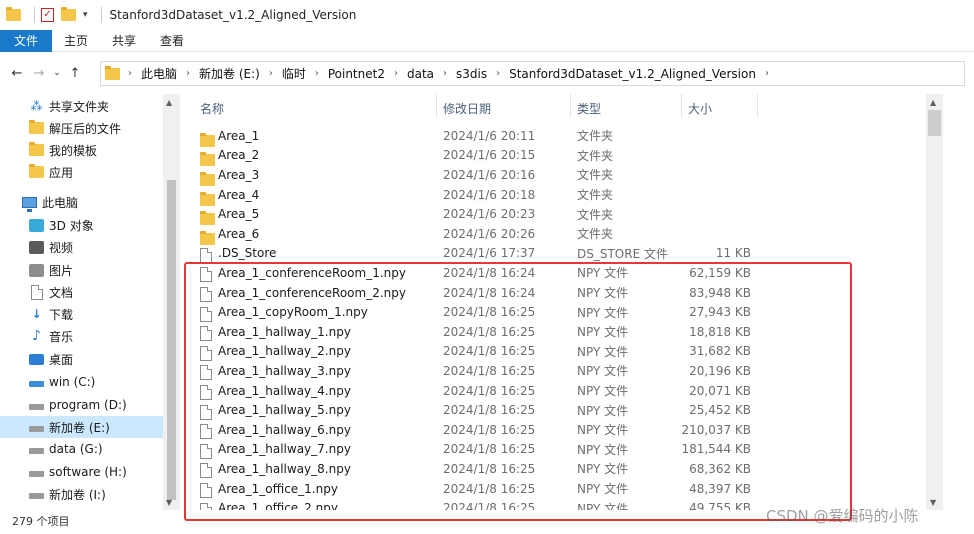 The image size is (974, 534). I want to click on properties-checkmark-icon: ✓, so click(47, 15).